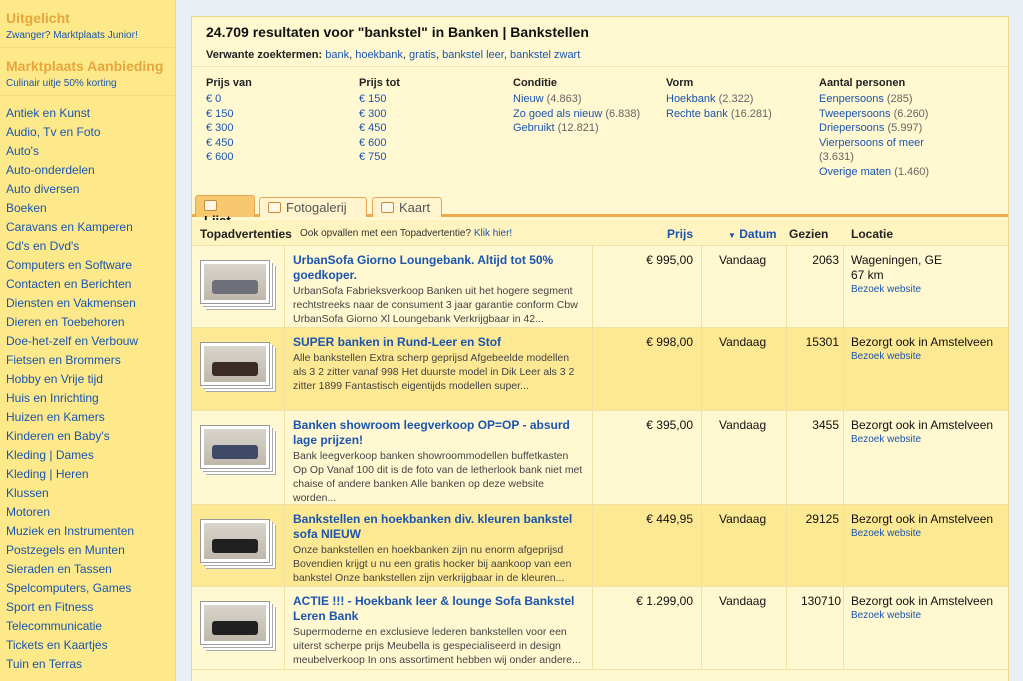  Describe the element at coordinates (87, 474) in the screenshot. I see `sidebar-category-link: Kleding | Heren` at that location.